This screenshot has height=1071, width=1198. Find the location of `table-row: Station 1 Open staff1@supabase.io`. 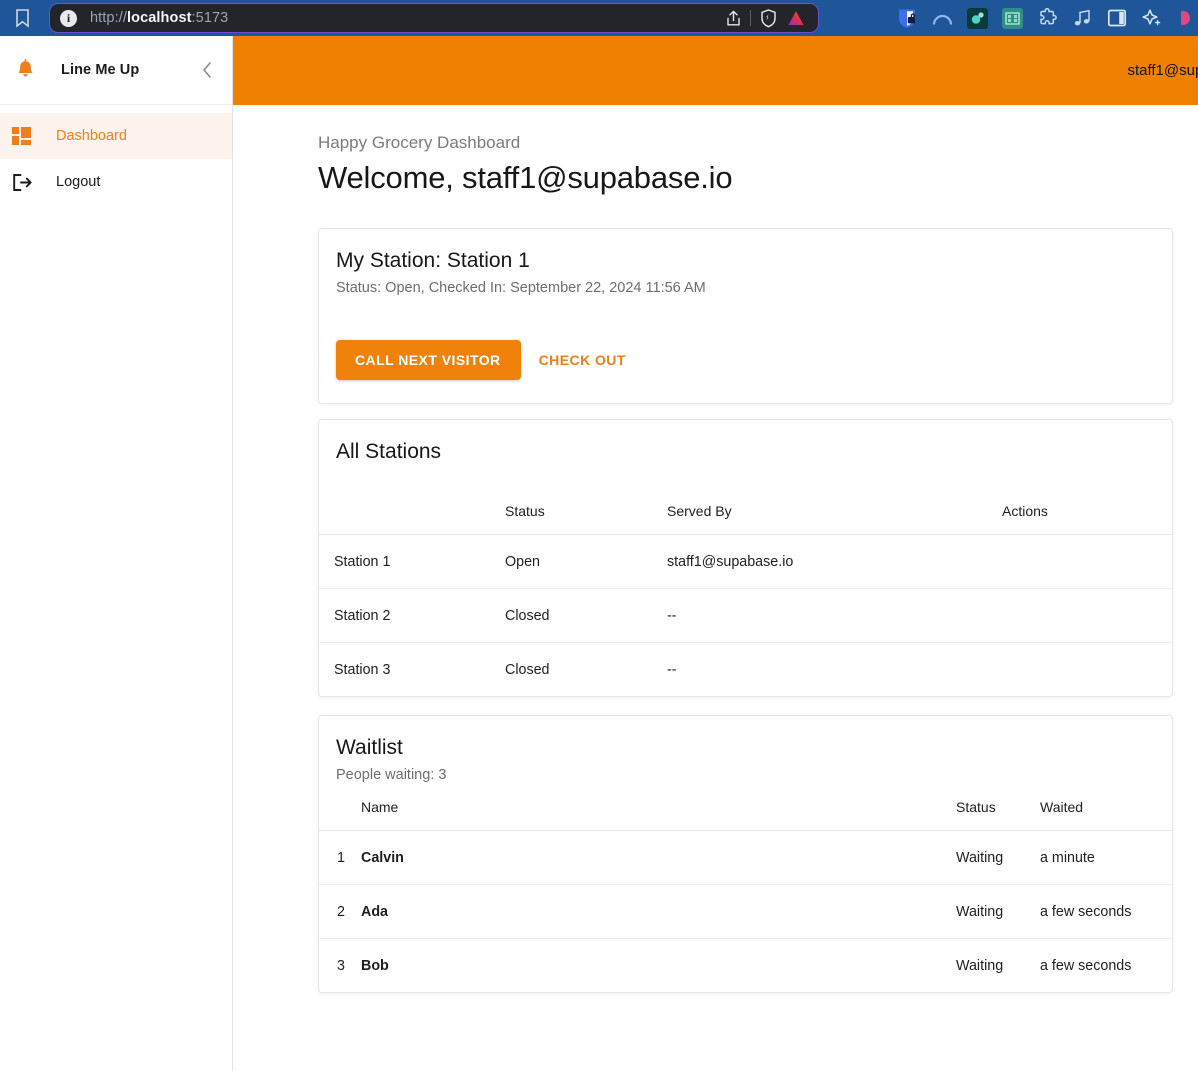

table-row: Station 1 Open staff1@supabase.io is located at coordinates (745, 561).